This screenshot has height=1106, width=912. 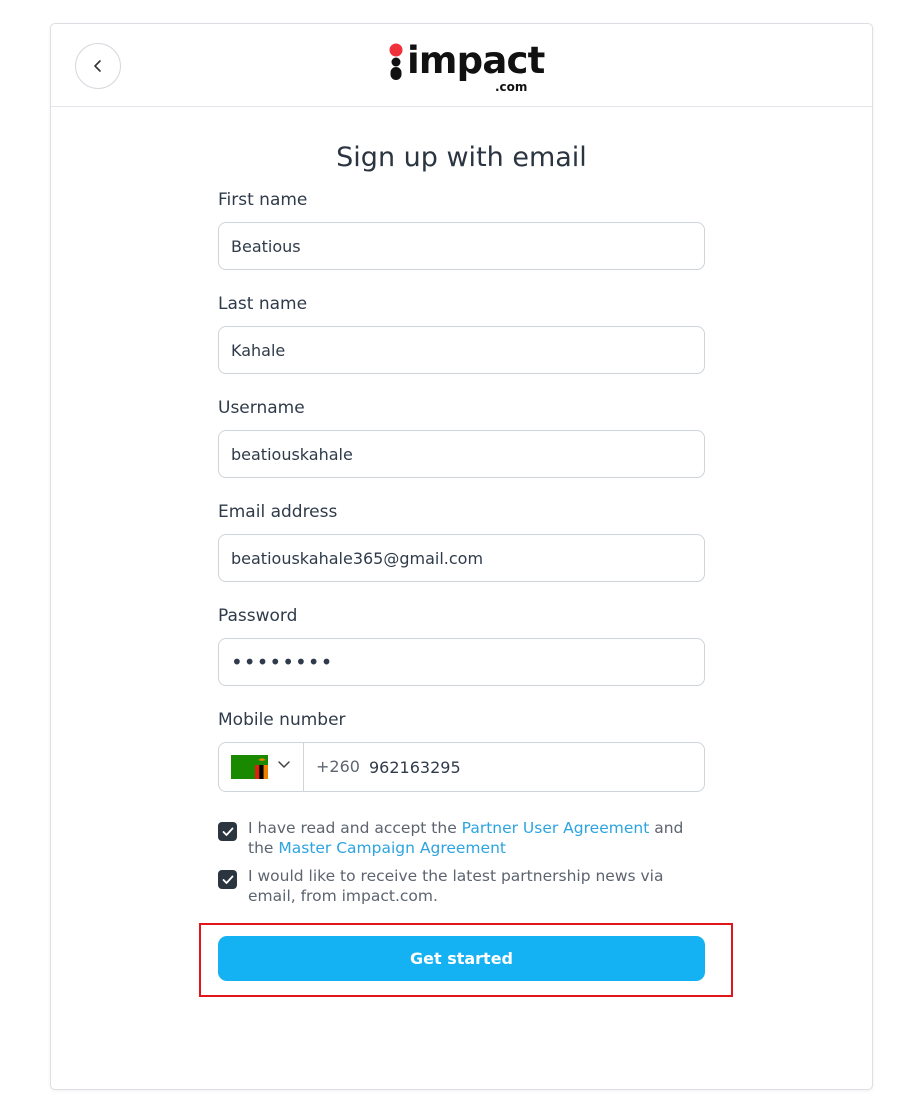 What do you see at coordinates (338, 766) in the screenshot?
I see `dial-code: +260` at bounding box center [338, 766].